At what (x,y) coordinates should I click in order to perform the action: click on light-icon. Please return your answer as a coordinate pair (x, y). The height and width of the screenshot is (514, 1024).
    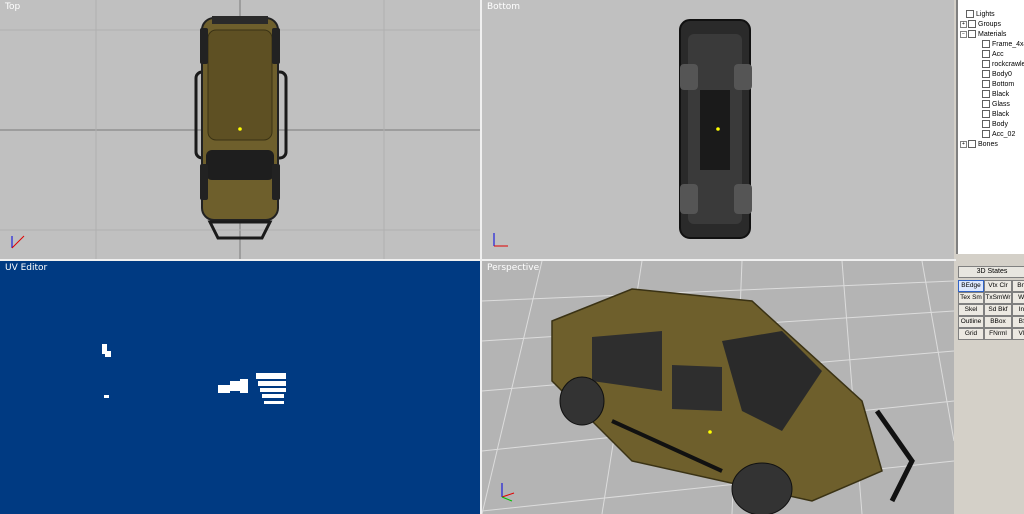
    Looking at the image, I should click on (970, 14).